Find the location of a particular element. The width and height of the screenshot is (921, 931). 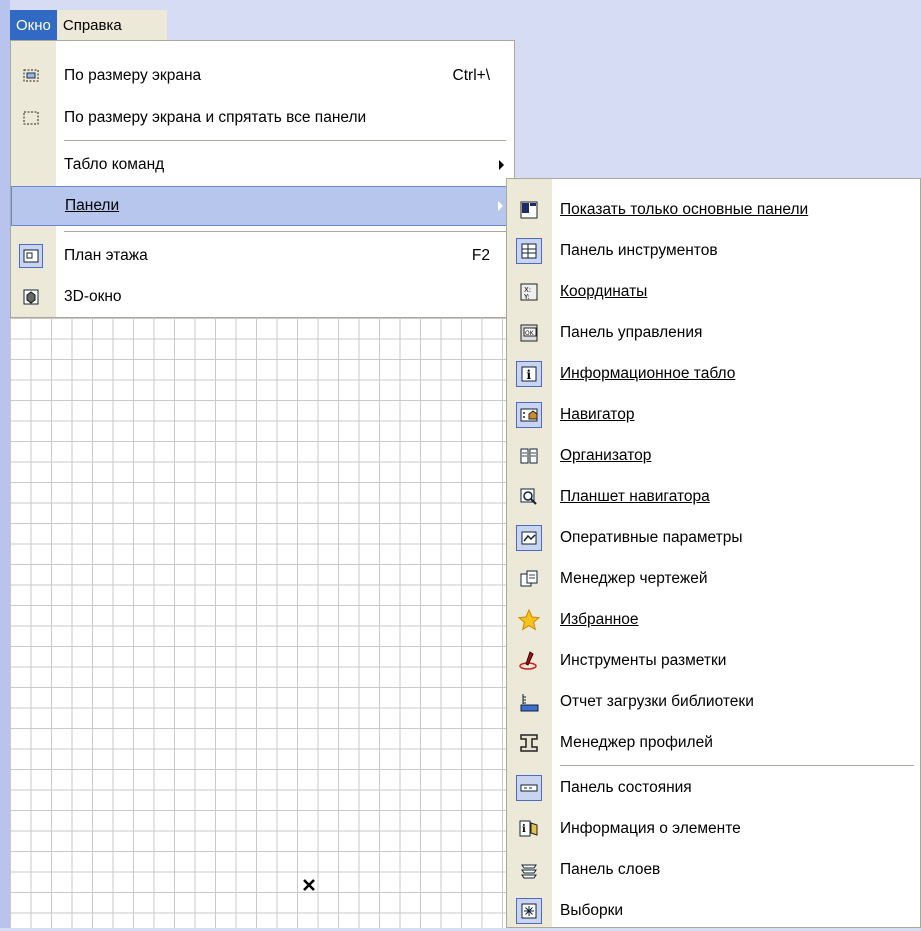

submenu-item-control-panel: OK Панель управления is located at coordinates (713, 332).